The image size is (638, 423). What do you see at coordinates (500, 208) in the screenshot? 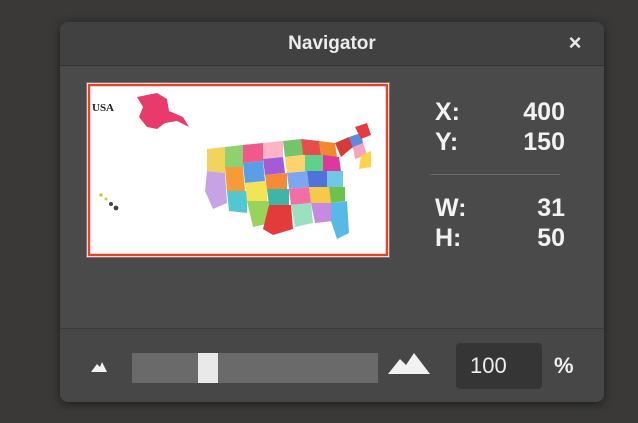
I see `w-readout: W: 31` at bounding box center [500, 208].